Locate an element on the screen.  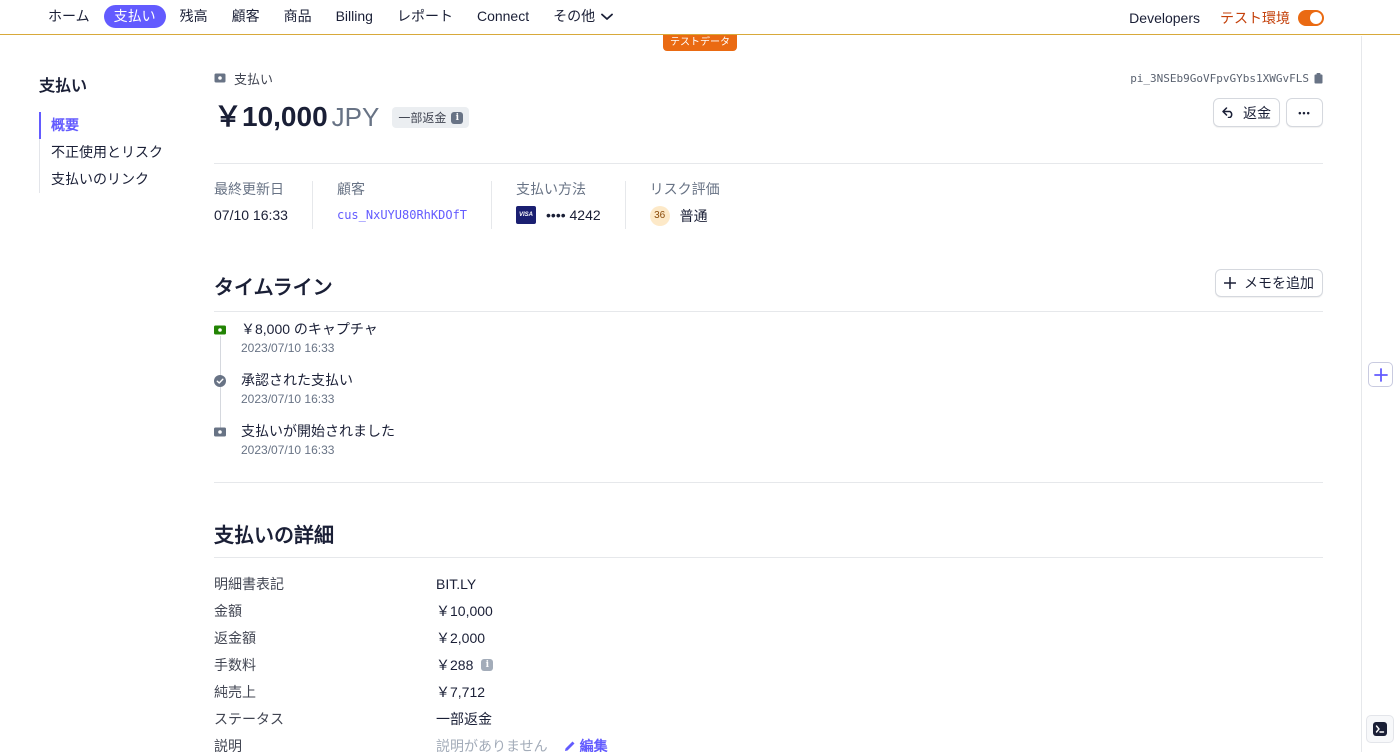
add-memo-button: メモを追加 is located at coordinates (1269, 283).